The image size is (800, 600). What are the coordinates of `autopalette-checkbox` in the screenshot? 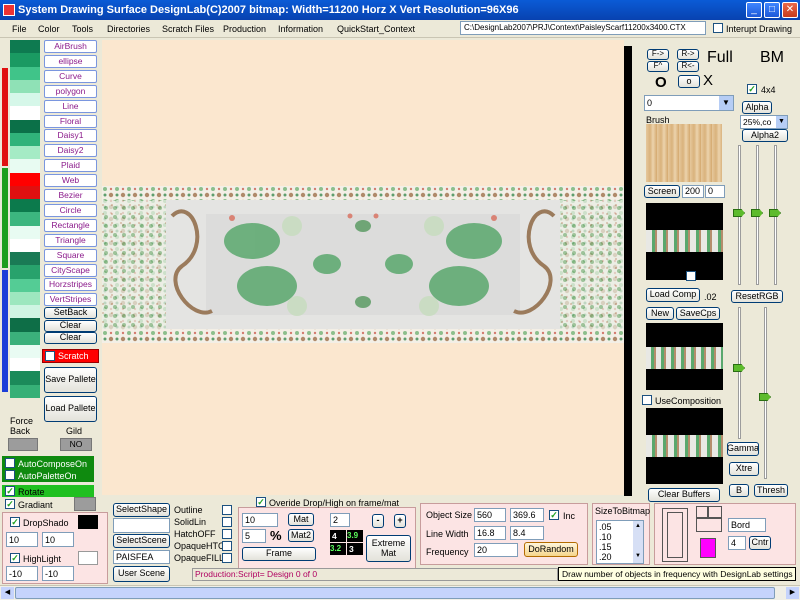 It's located at (10, 475).